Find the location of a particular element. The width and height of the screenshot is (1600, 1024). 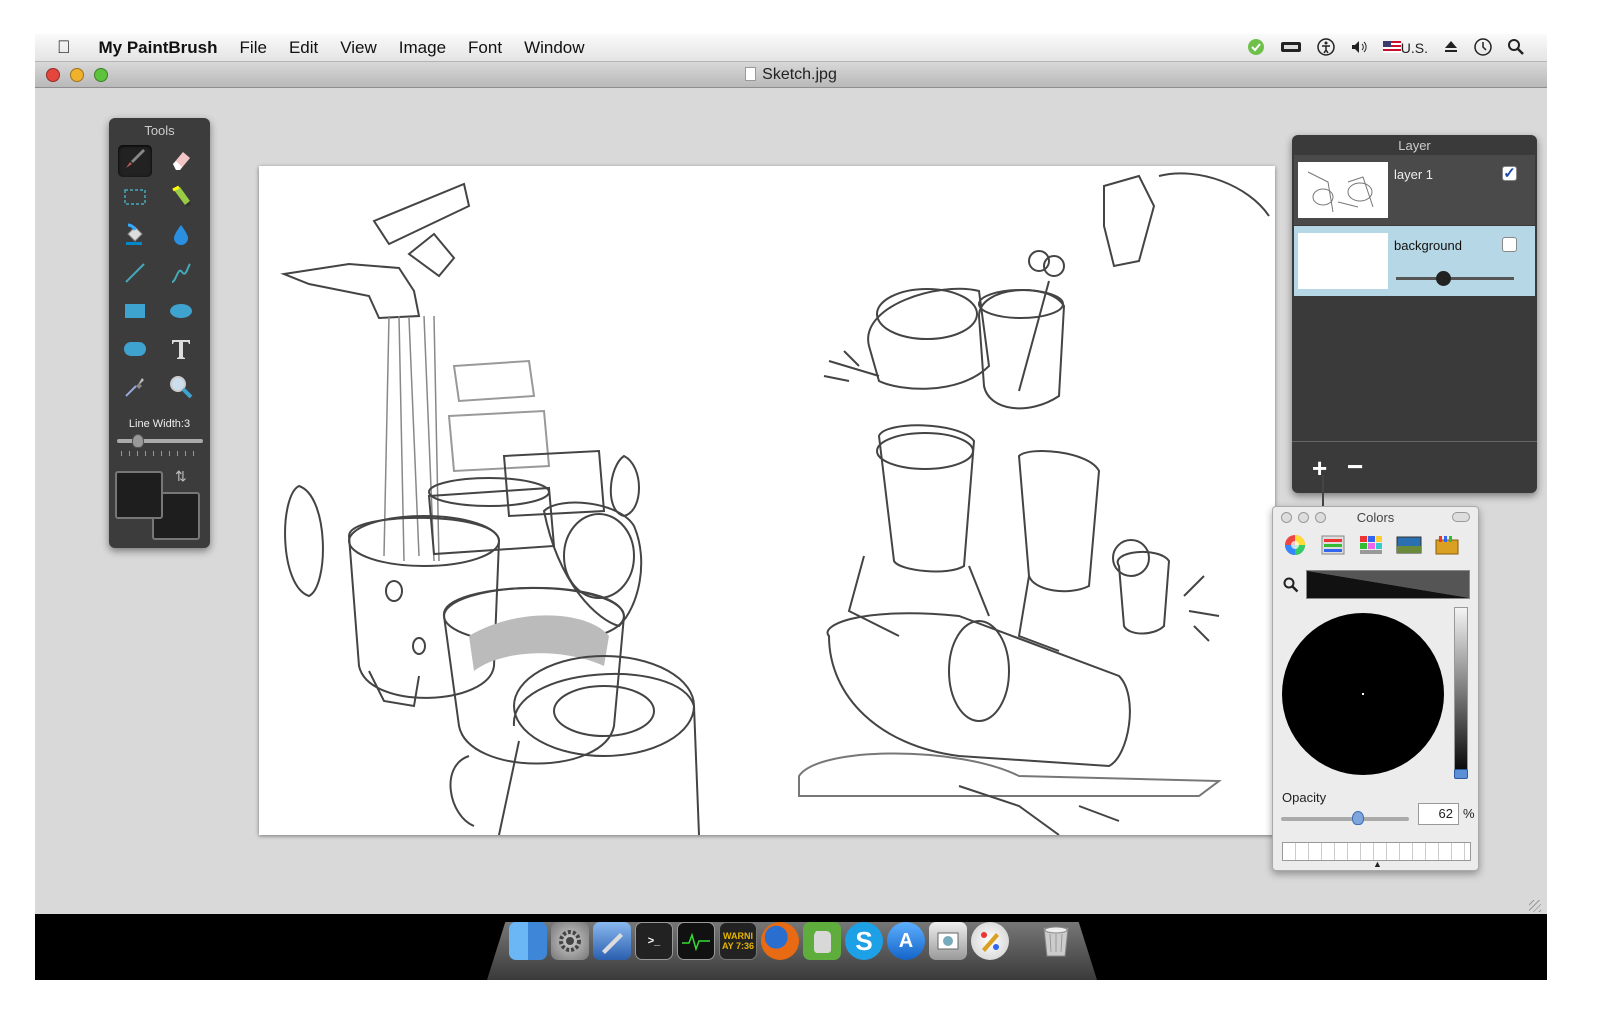

opacity-value-field: 62 is located at coordinates (1438, 814).